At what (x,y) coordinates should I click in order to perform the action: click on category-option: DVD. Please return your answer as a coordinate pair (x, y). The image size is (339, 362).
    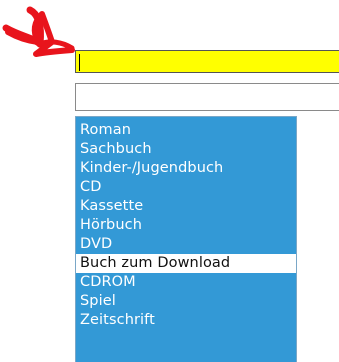
    Looking at the image, I should click on (186, 244).